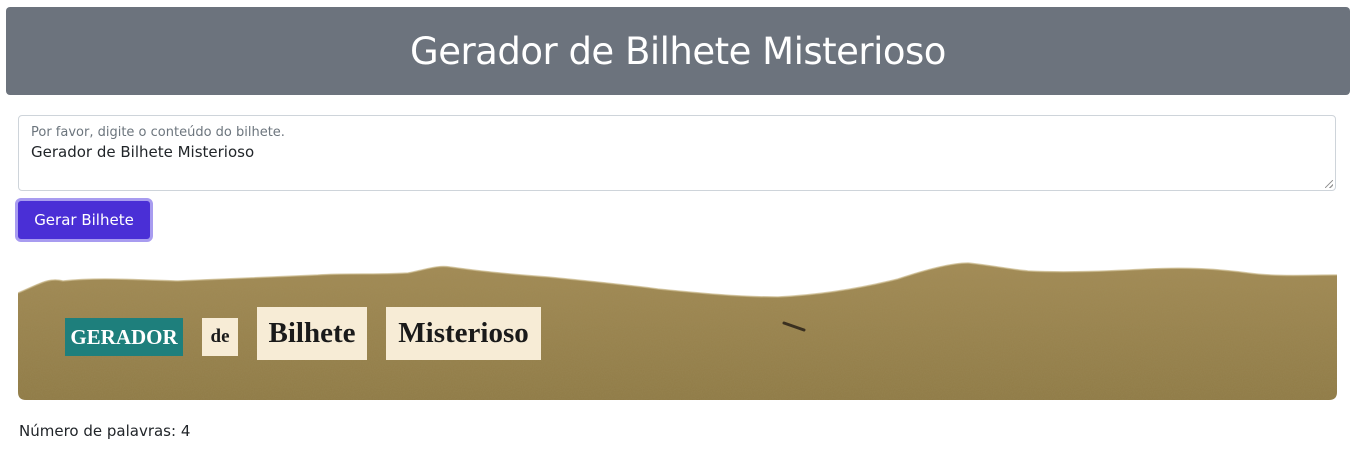 This screenshot has width=1355, height=454. Describe the element at coordinates (84, 220) in the screenshot. I see `generate-note-button: Gerar Bilhete` at that location.